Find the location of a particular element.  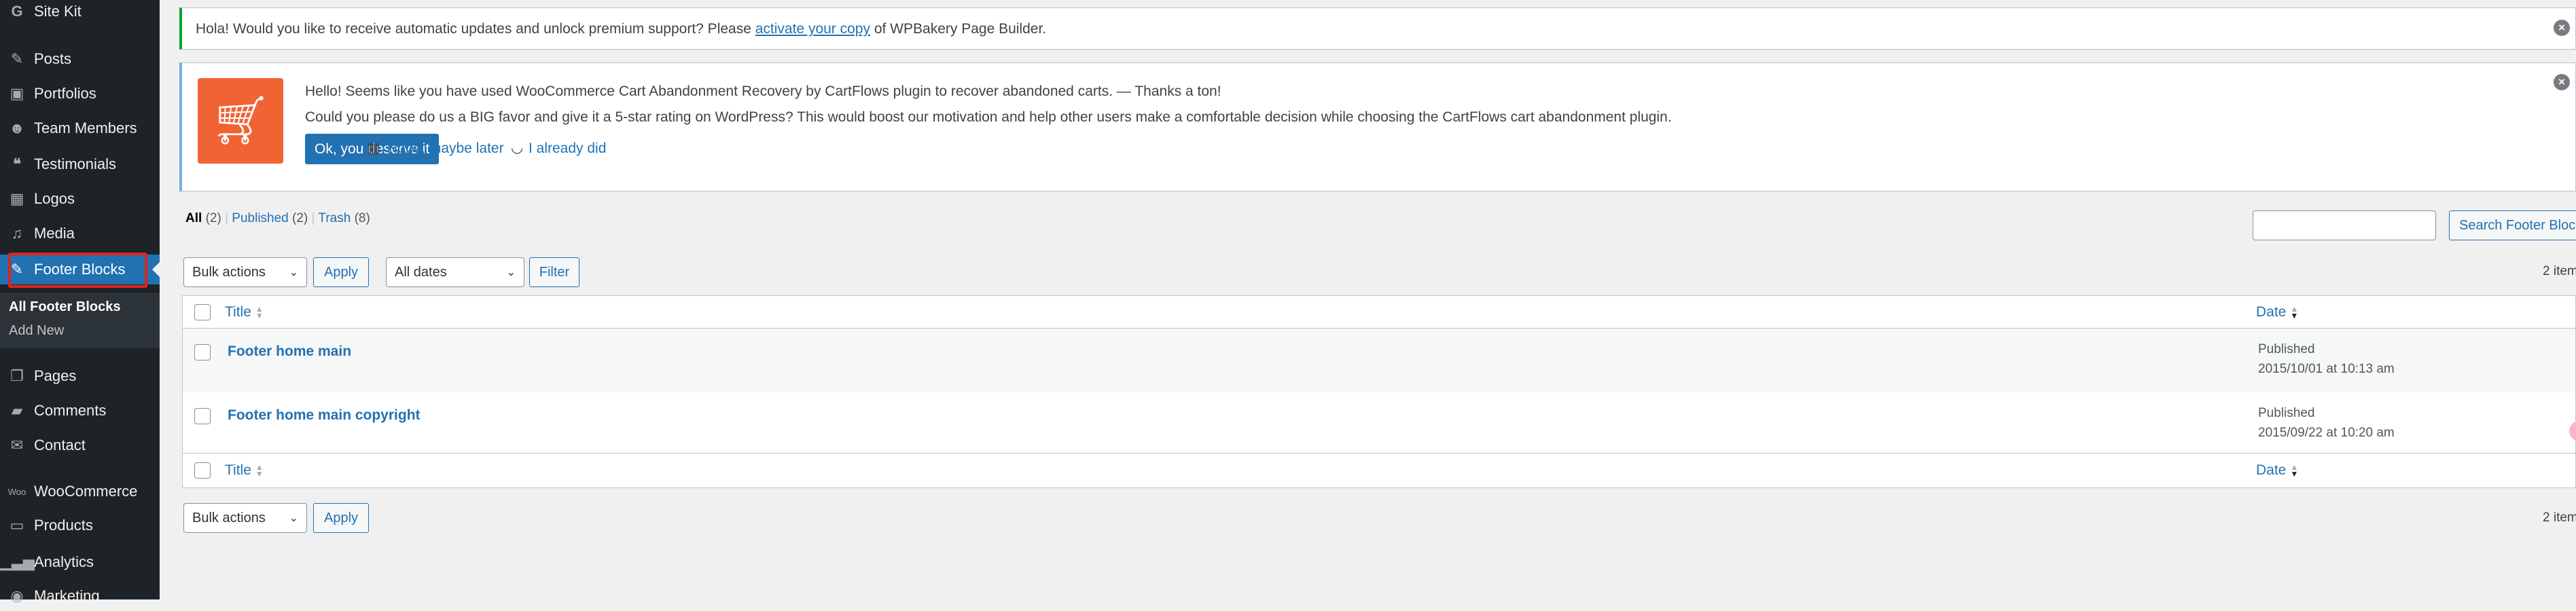

calendar-icon: ▦ is located at coordinates (373, 148).